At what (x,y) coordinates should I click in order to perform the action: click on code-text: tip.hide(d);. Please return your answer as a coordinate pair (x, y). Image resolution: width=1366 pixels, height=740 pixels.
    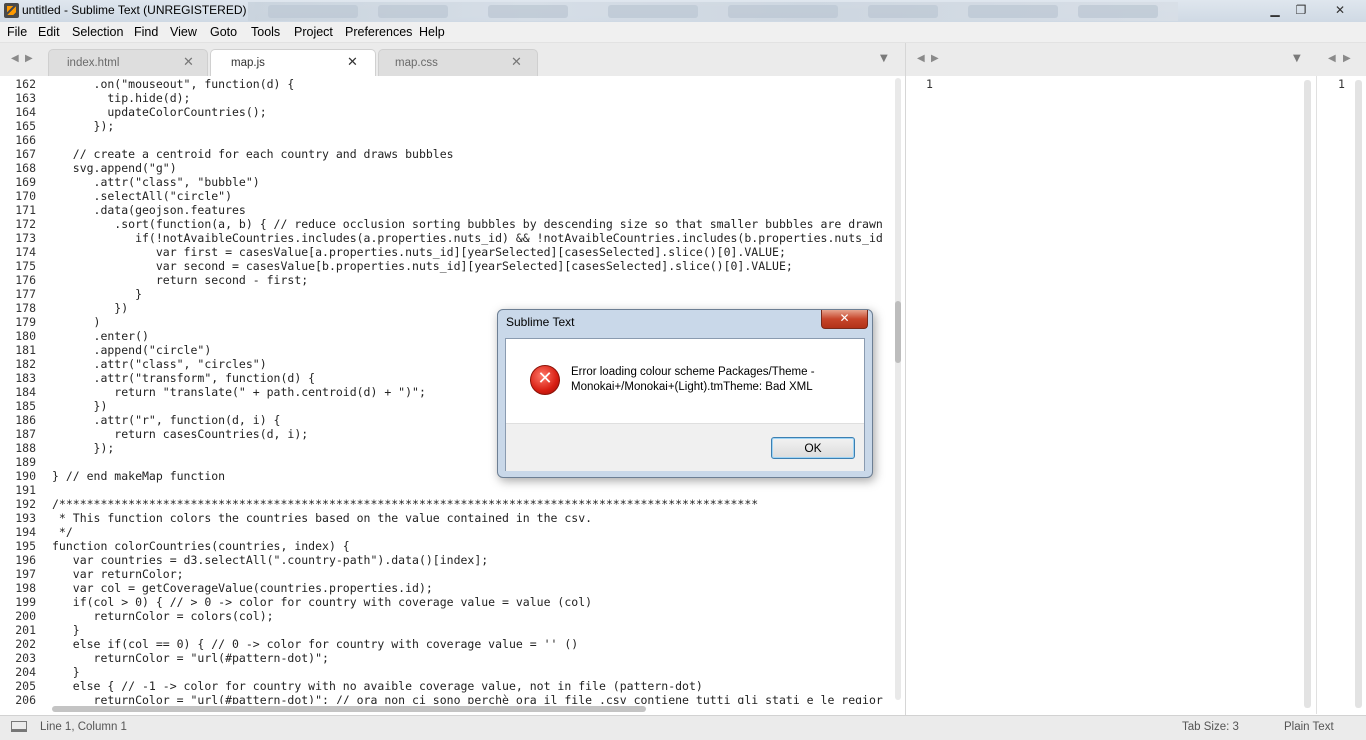
    Looking at the image, I should click on (121, 98).